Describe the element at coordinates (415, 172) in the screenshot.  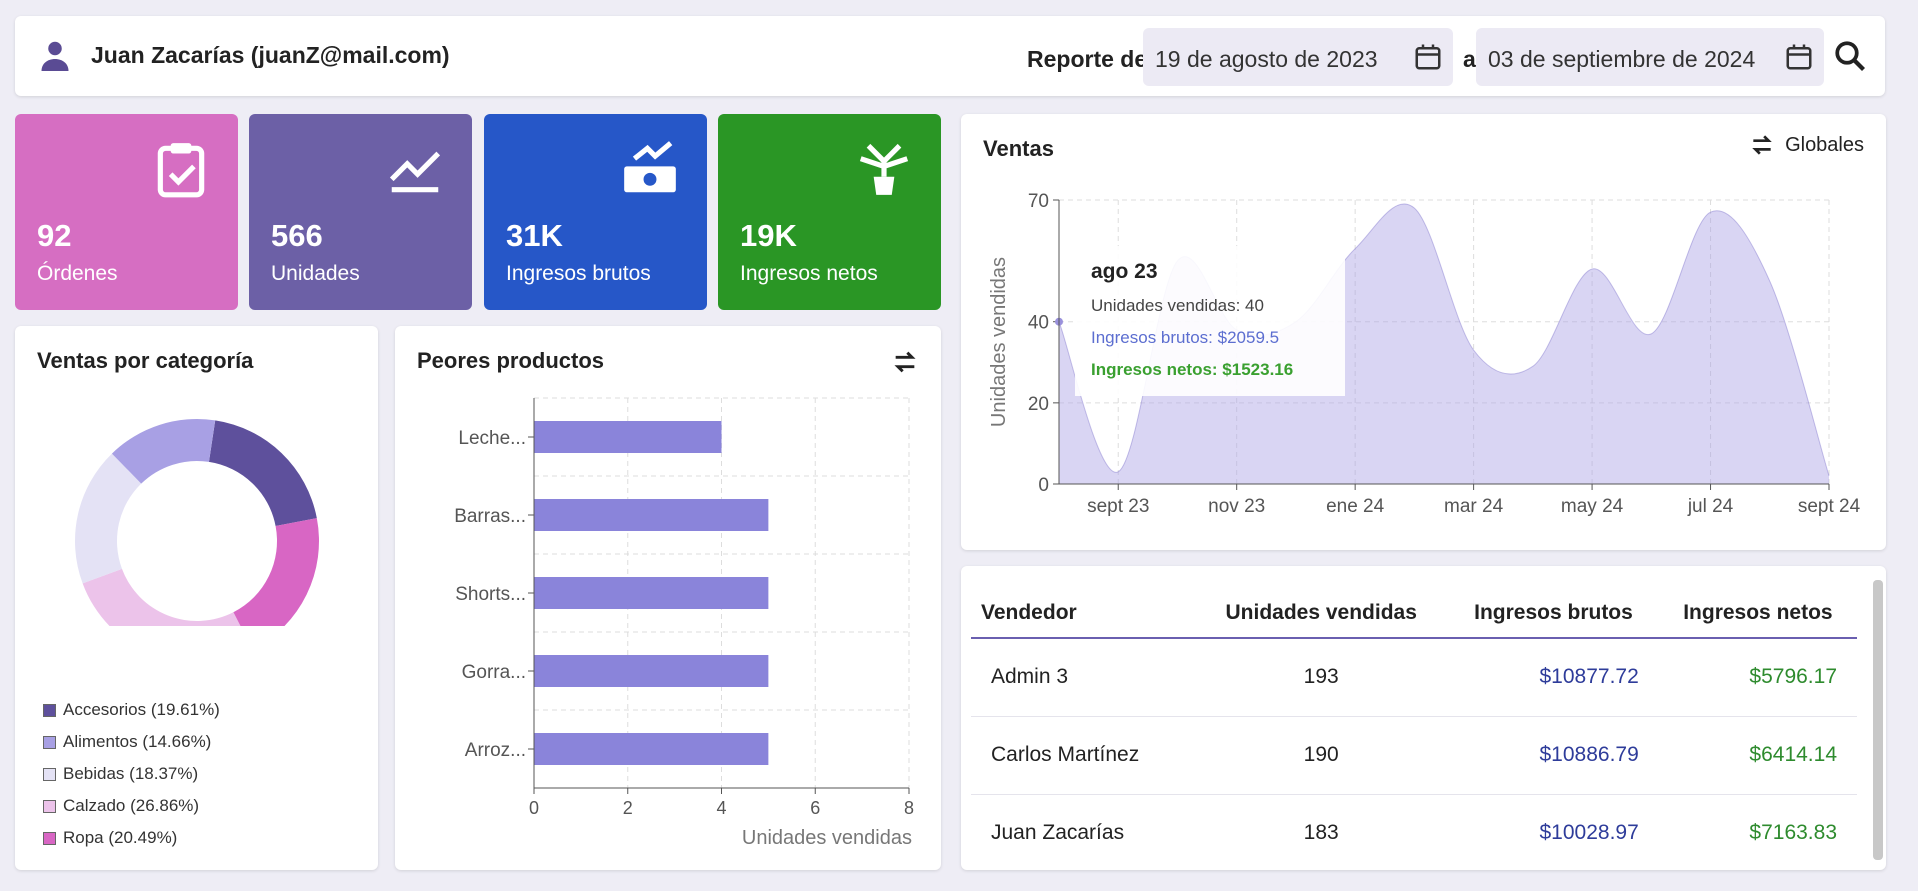
I see `trend-line-icon` at that location.